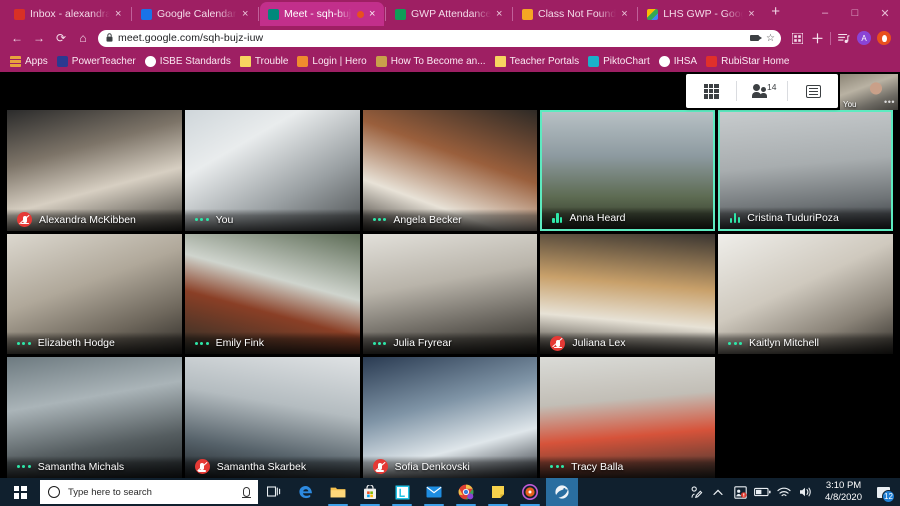  I want to click on participant-tile: Alexandra McKibben, so click(94, 170).